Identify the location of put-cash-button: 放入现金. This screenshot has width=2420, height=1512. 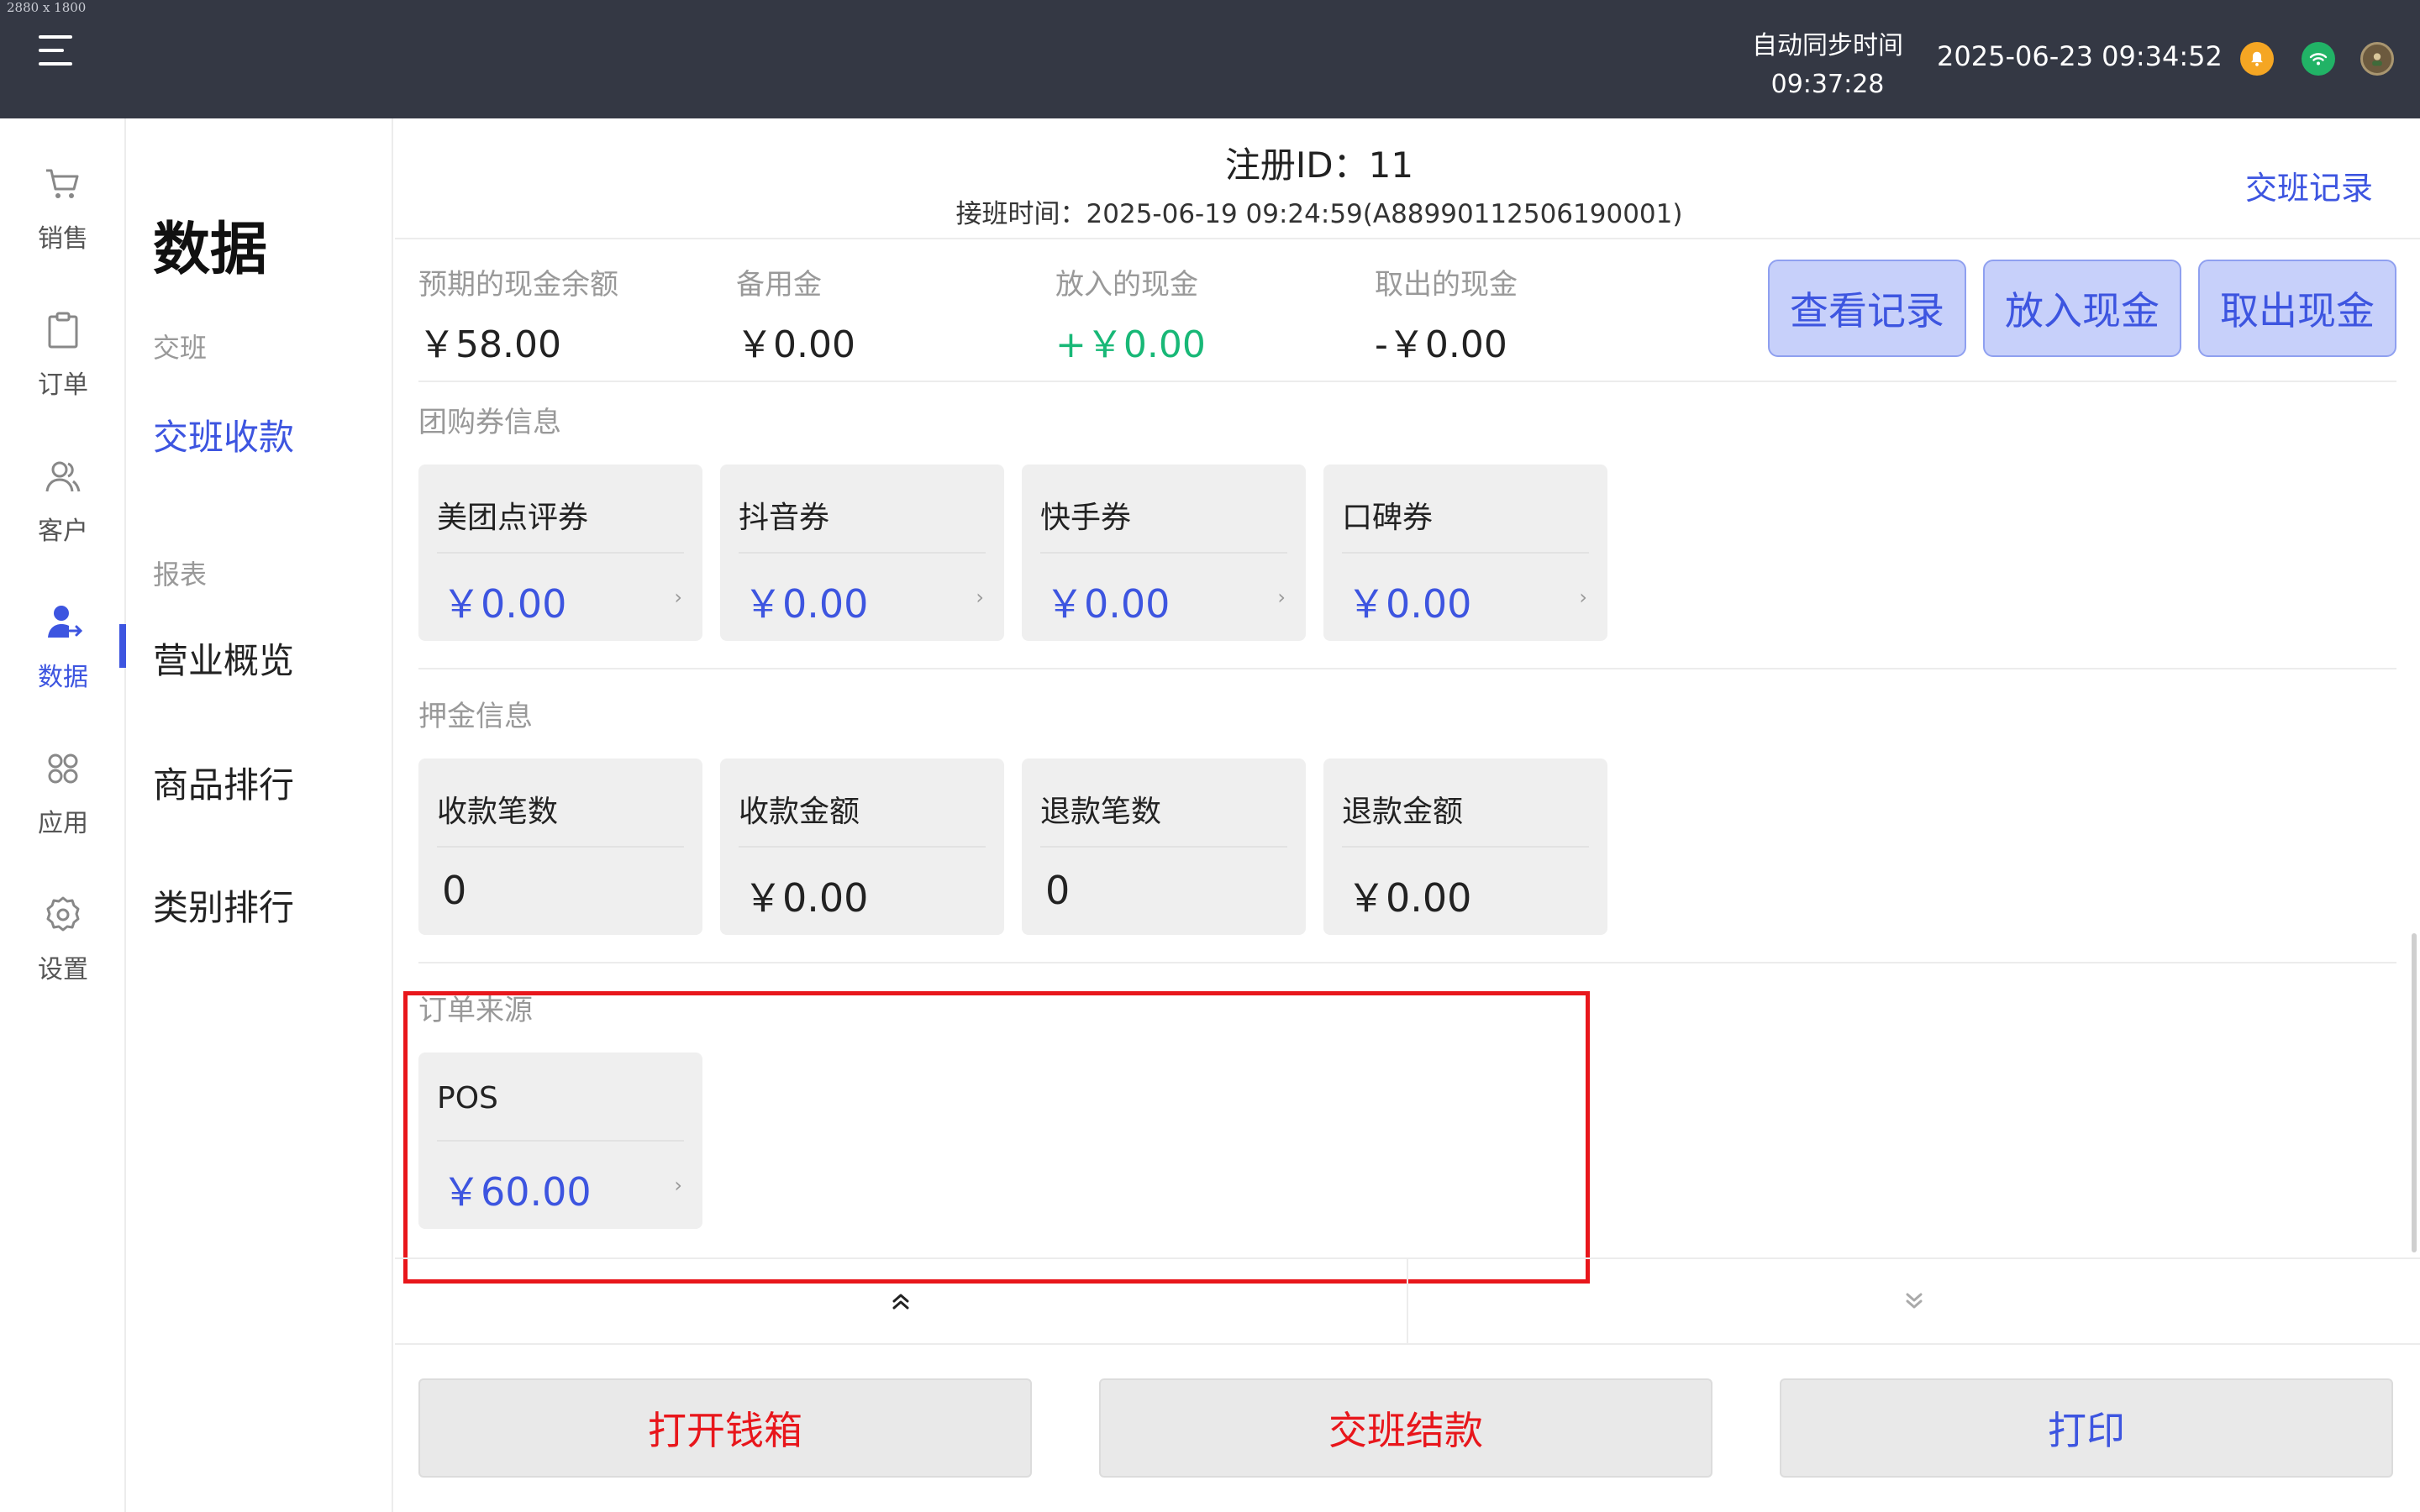
(2082, 308).